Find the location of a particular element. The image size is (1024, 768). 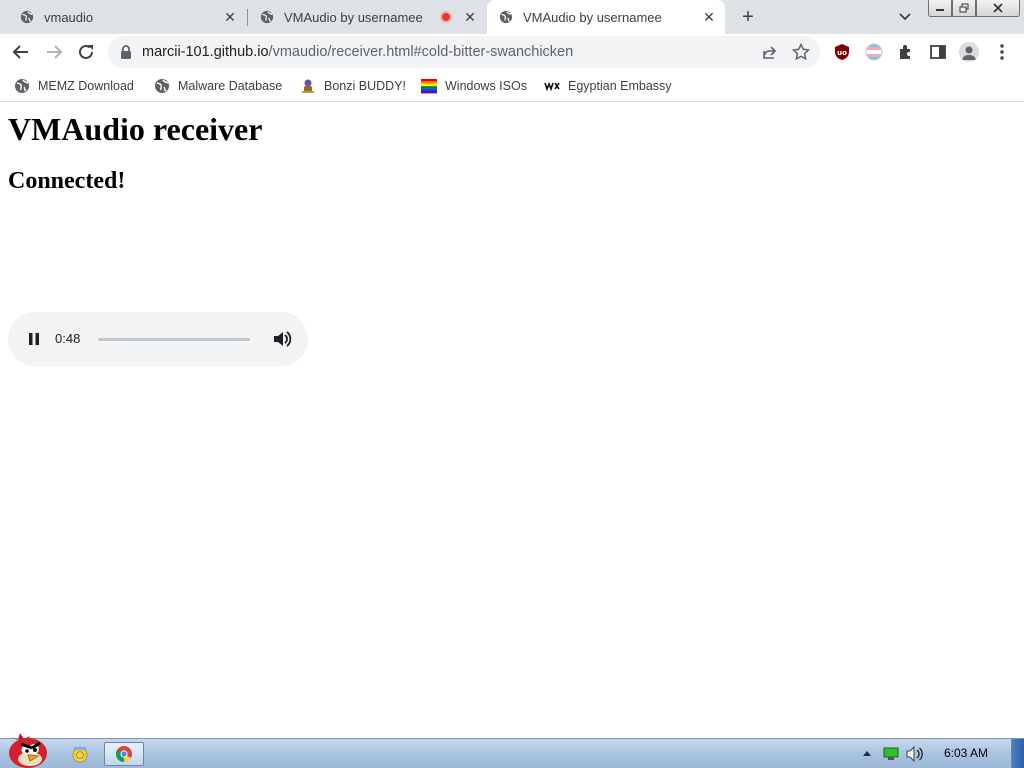

more-menu-icon is located at coordinates (1002, 52).